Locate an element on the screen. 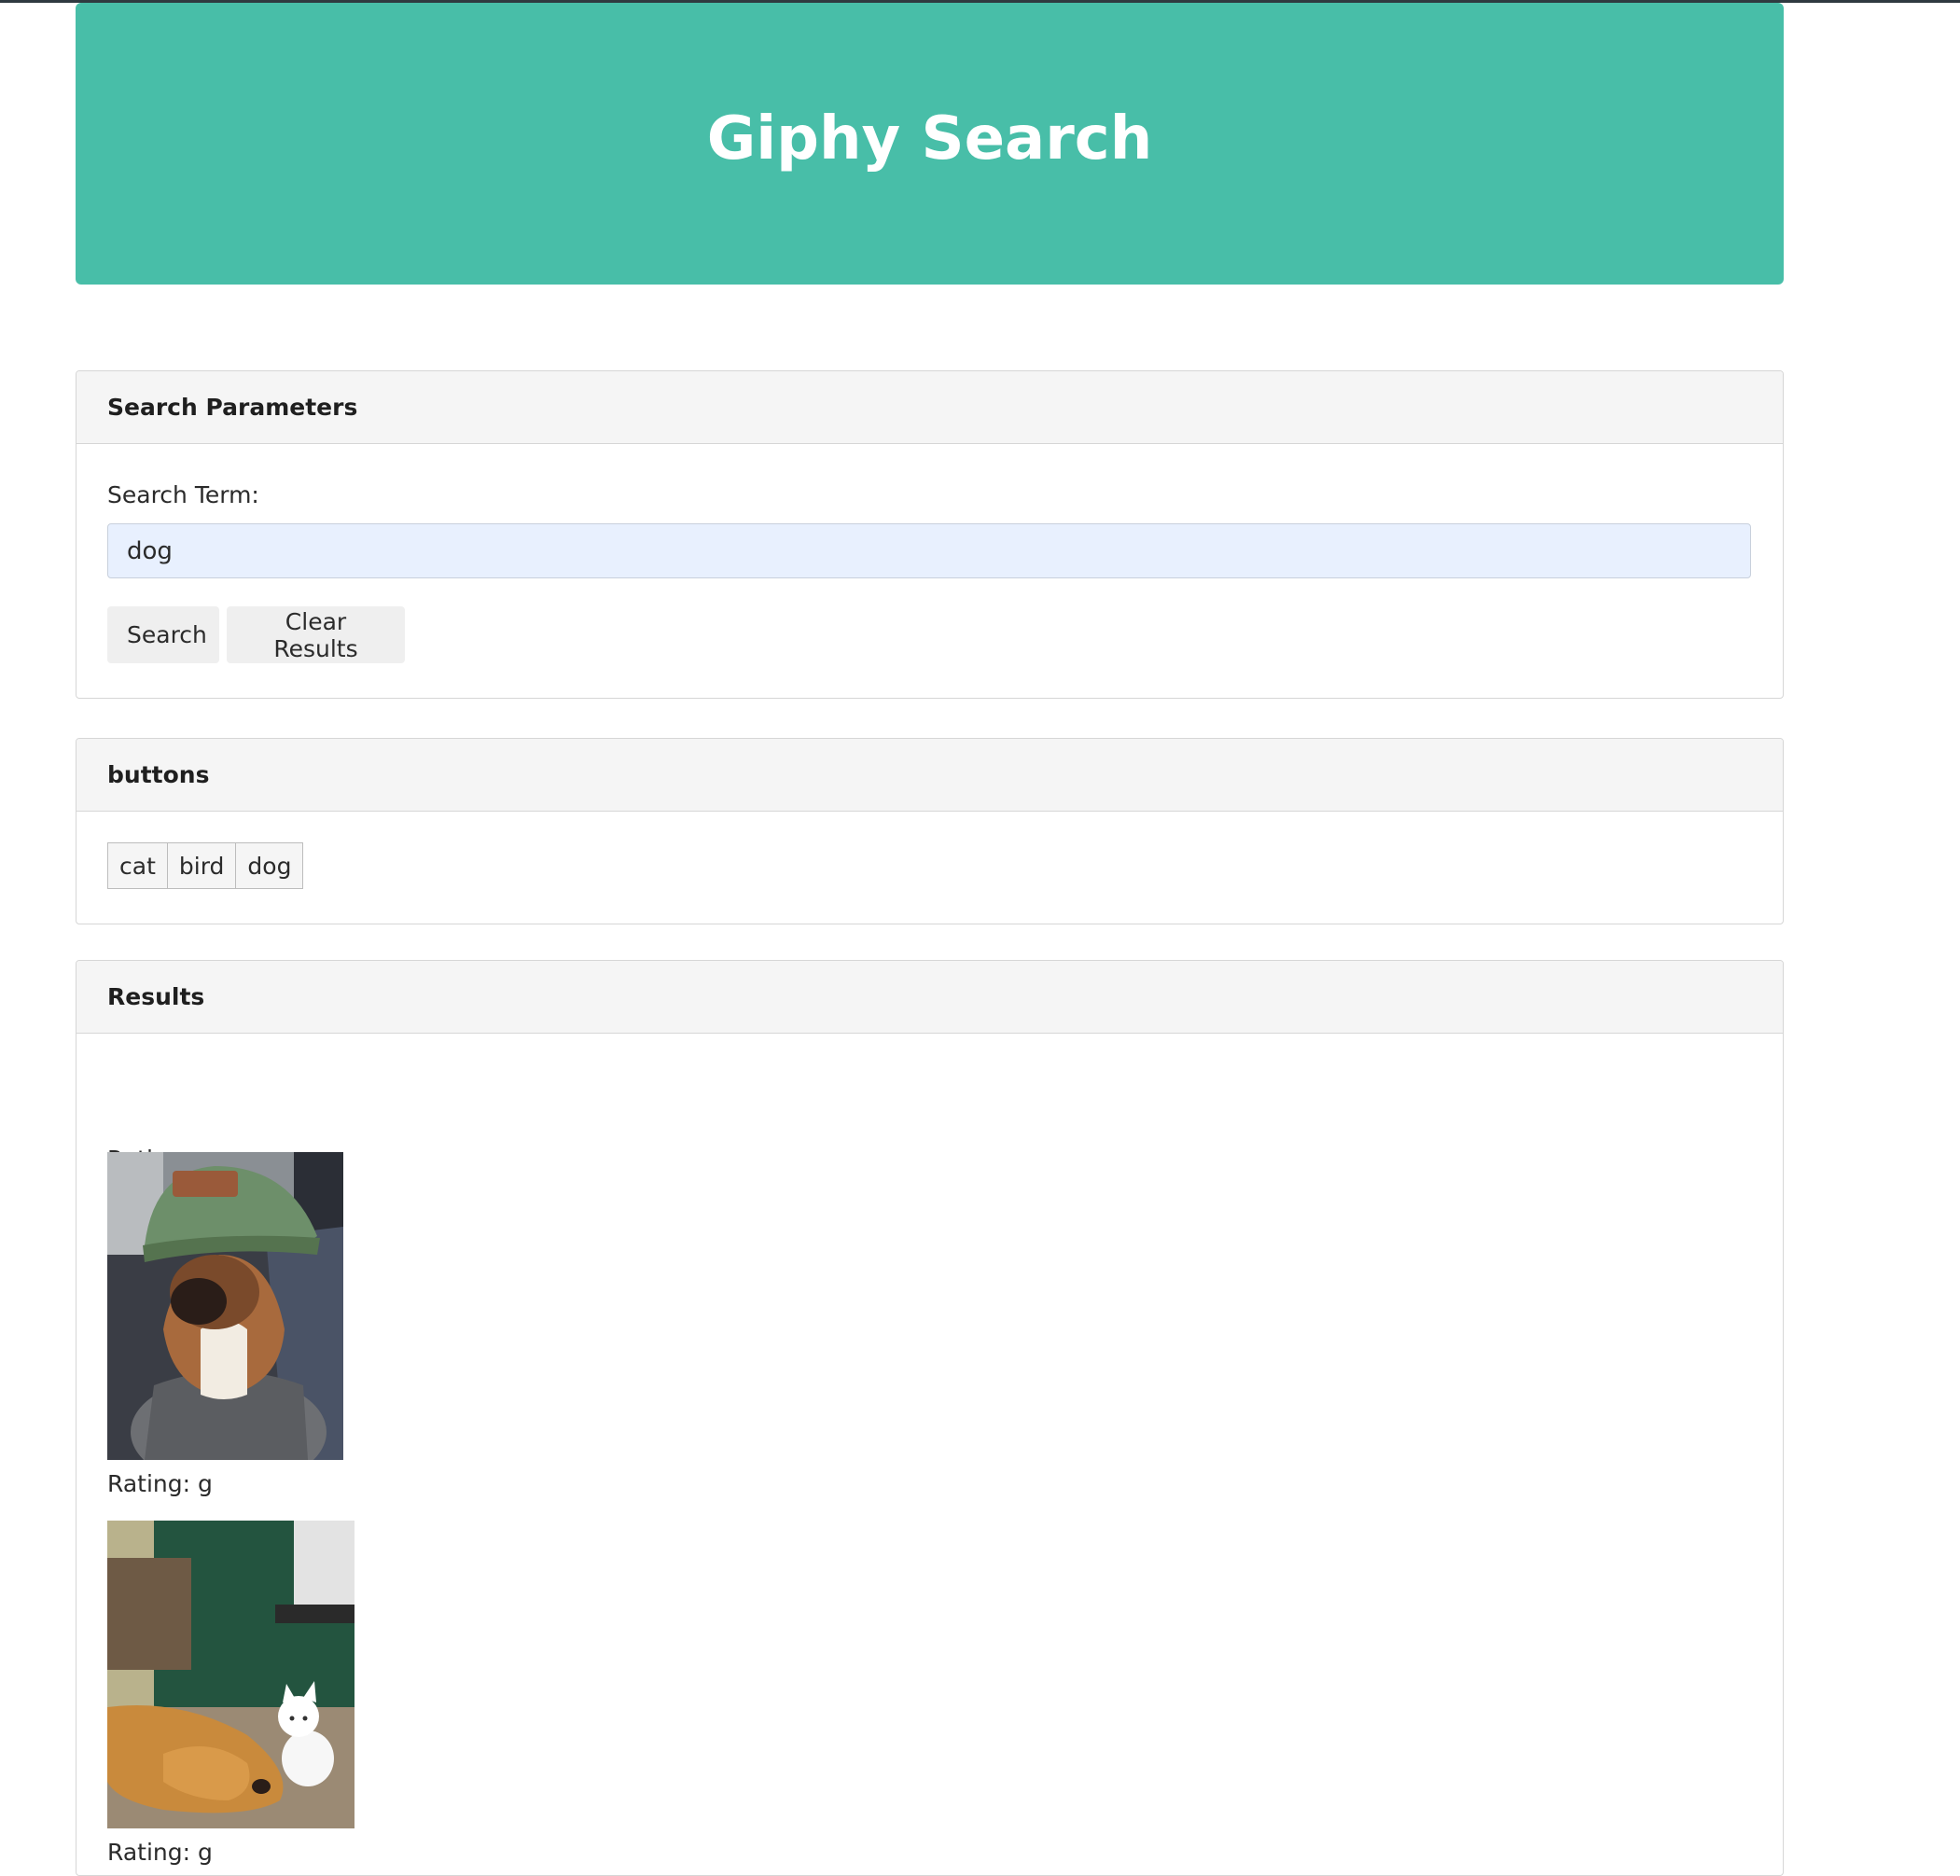 This screenshot has height=1876, width=1960. topic-button-group: cat bird dog is located at coordinates (205, 865).